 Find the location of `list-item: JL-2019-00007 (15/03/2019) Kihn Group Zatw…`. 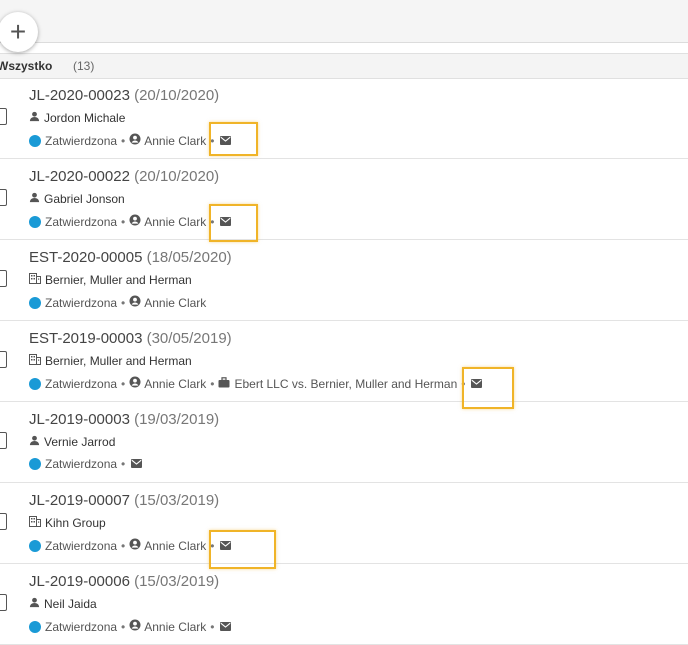

list-item: JL-2019-00007 (15/03/2019) Kihn Group Zatw… is located at coordinates (344, 523).